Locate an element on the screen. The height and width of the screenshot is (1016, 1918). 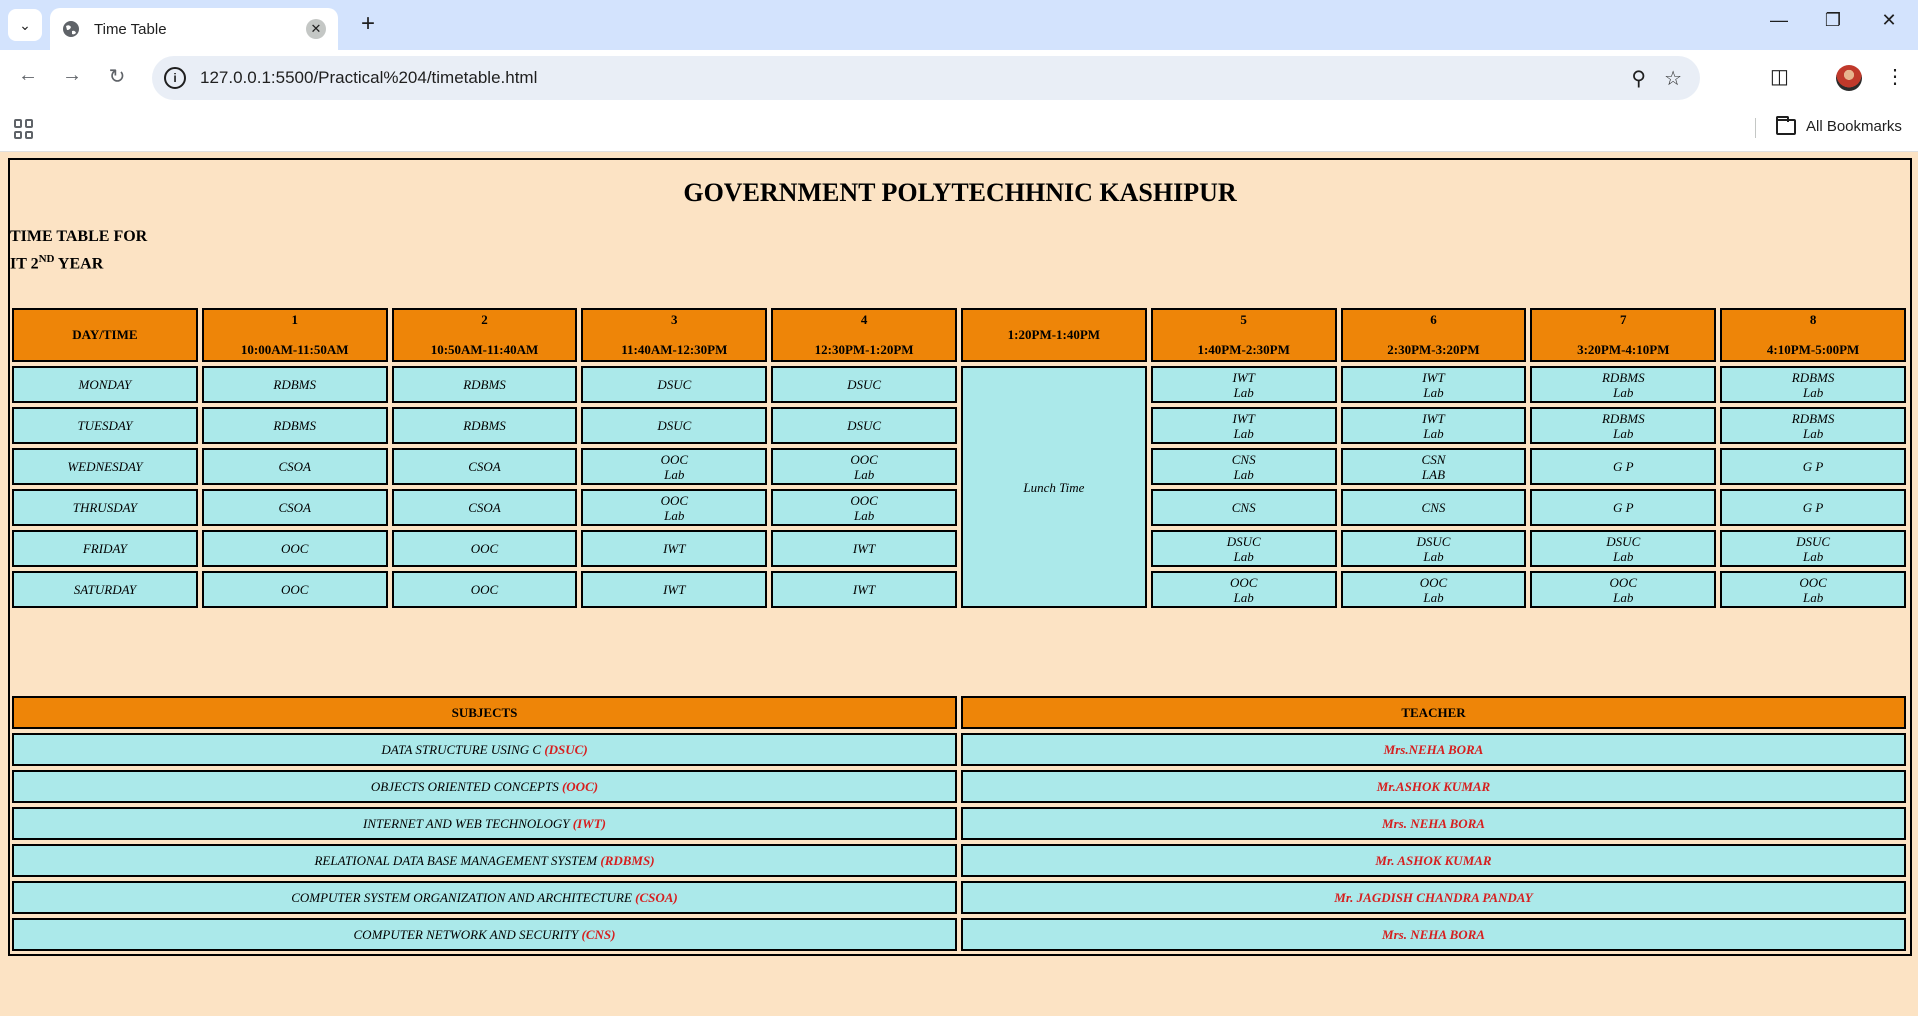
reload-icon: ↻ is located at coordinates (117, 76).